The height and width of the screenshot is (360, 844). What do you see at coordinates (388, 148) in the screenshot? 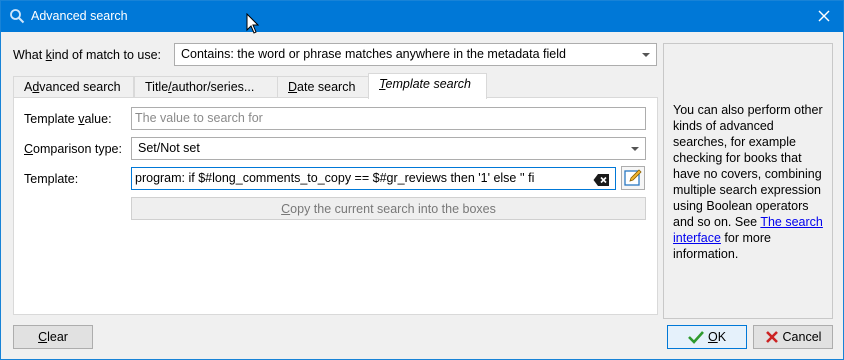
I see `comparison-type-select: Set/Not set` at bounding box center [388, 148].